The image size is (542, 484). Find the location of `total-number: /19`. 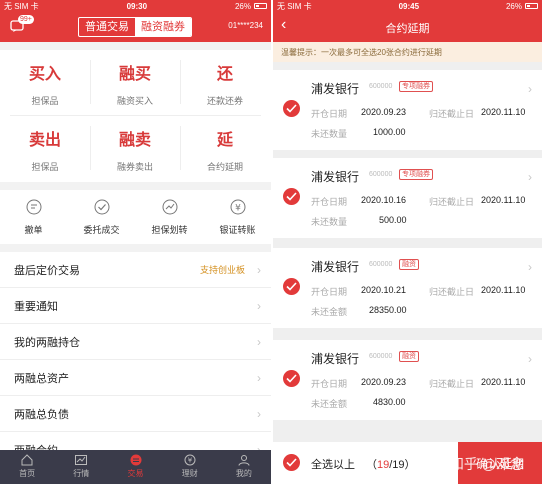

total-number: /19 is located at coordinates (397, 465).